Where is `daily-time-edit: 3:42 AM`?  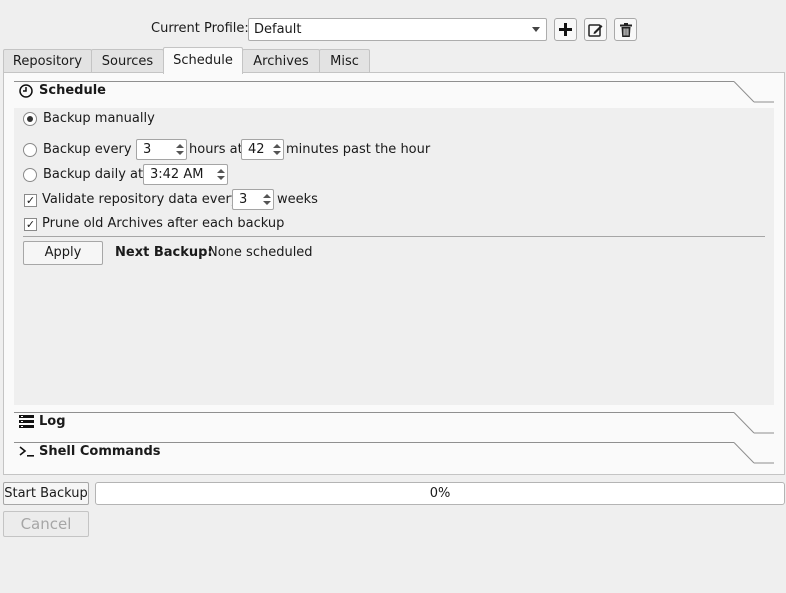
daily-time-edit: 3:42 AM is located at coordinates (185, 174).